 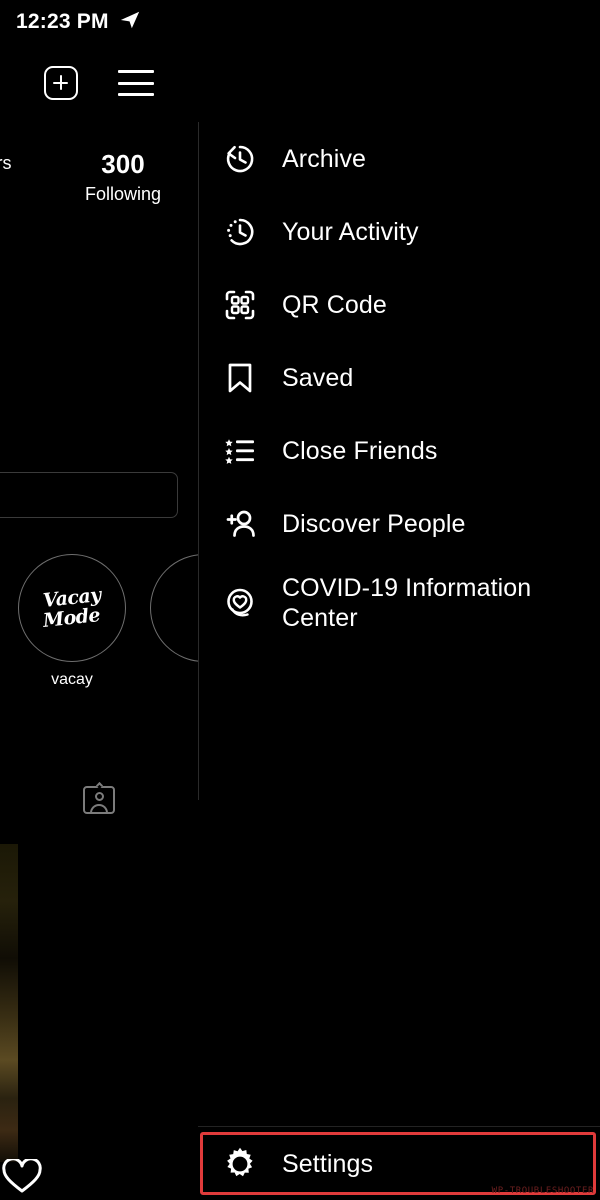 I want to click on menu-item-label: QR Code, so click(x=334, y=304).